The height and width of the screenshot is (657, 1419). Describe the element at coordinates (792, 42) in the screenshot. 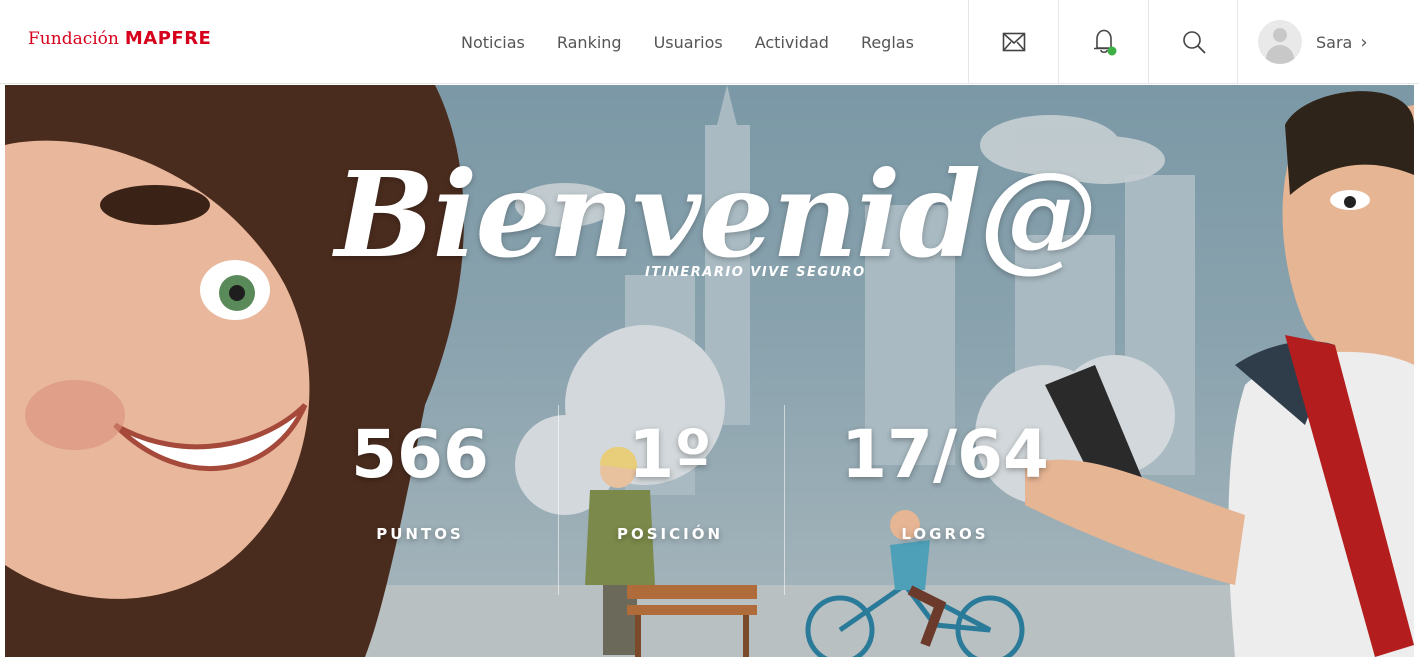

I see `nav-link-actividad: Actividad` at that location.